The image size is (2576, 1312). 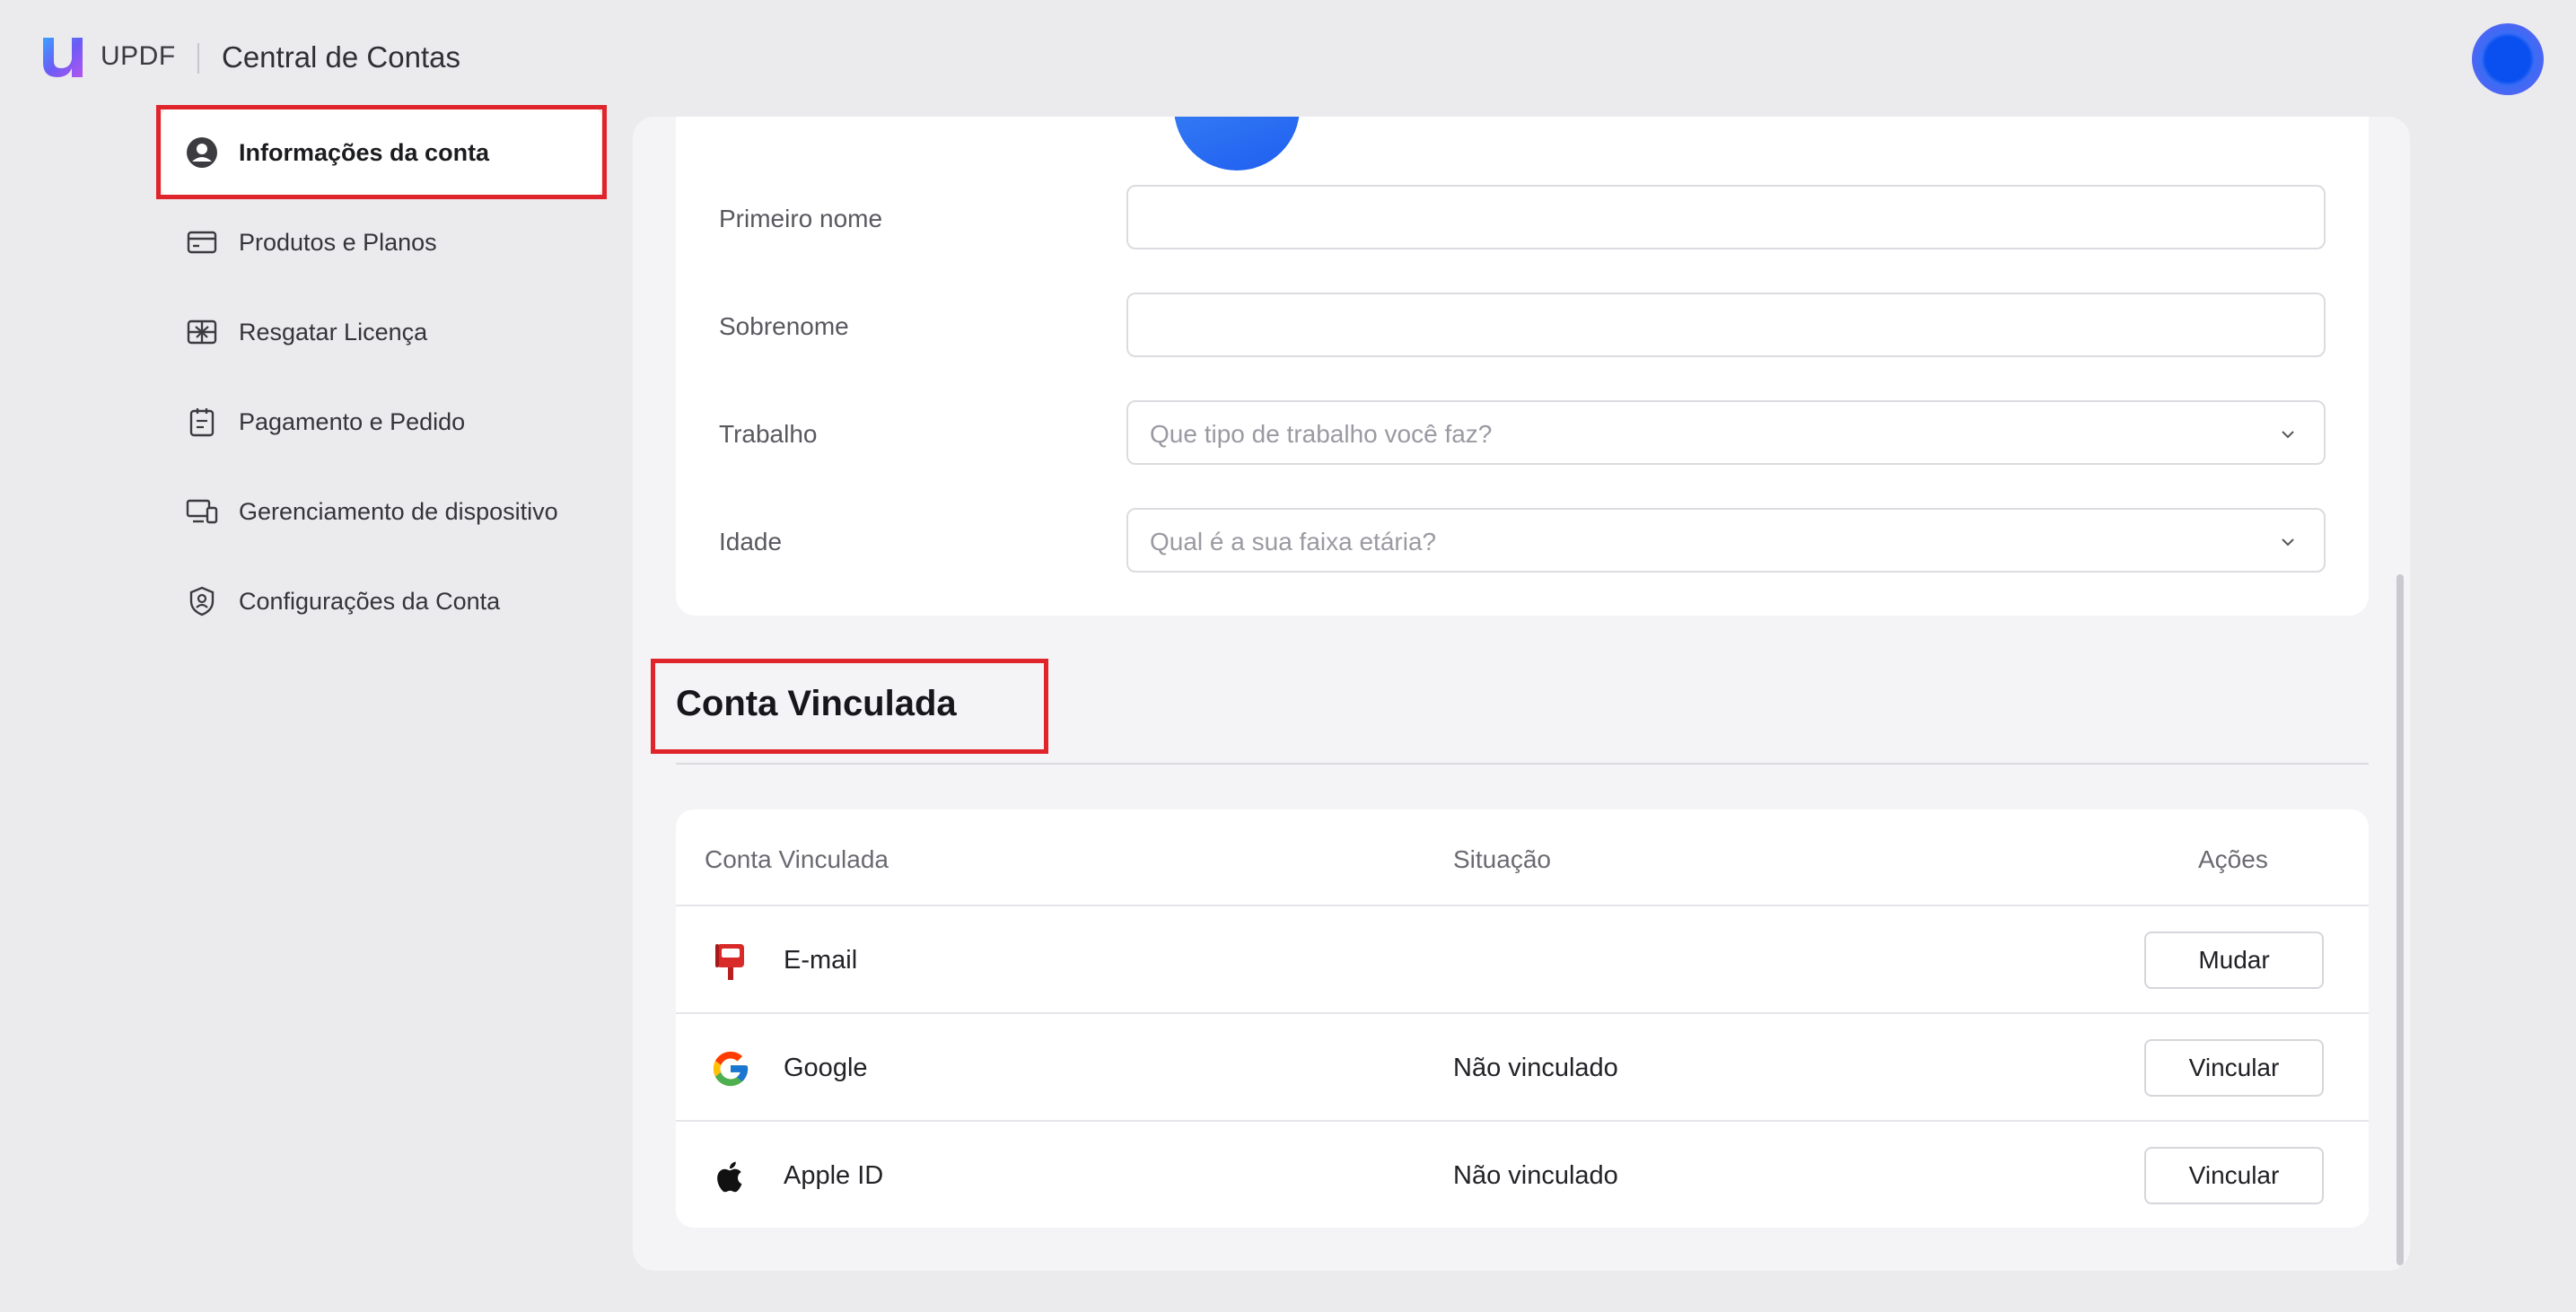 I want to click on job-row: Trabalho Que tipo de trabalho você faz?, so click(x=1522, y=433).